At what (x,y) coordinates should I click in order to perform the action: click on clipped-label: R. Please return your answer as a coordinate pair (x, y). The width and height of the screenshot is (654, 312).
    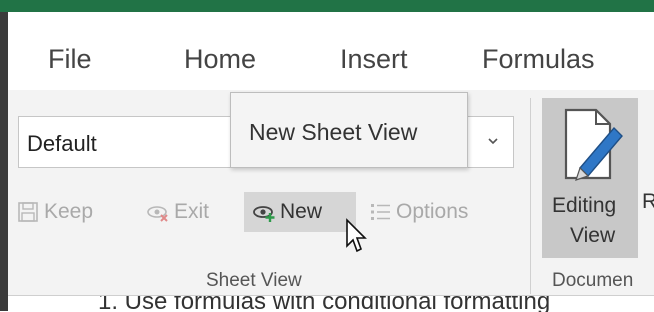
    Looking at the image, I should click on (648, 201).